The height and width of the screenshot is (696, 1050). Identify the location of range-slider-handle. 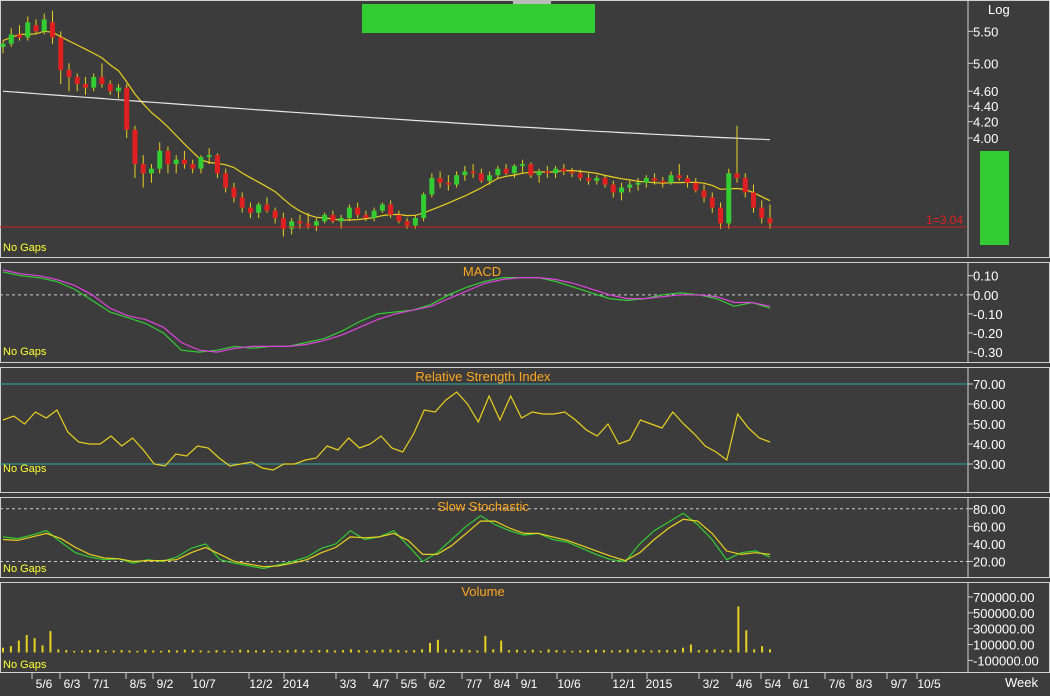
(532, 2).